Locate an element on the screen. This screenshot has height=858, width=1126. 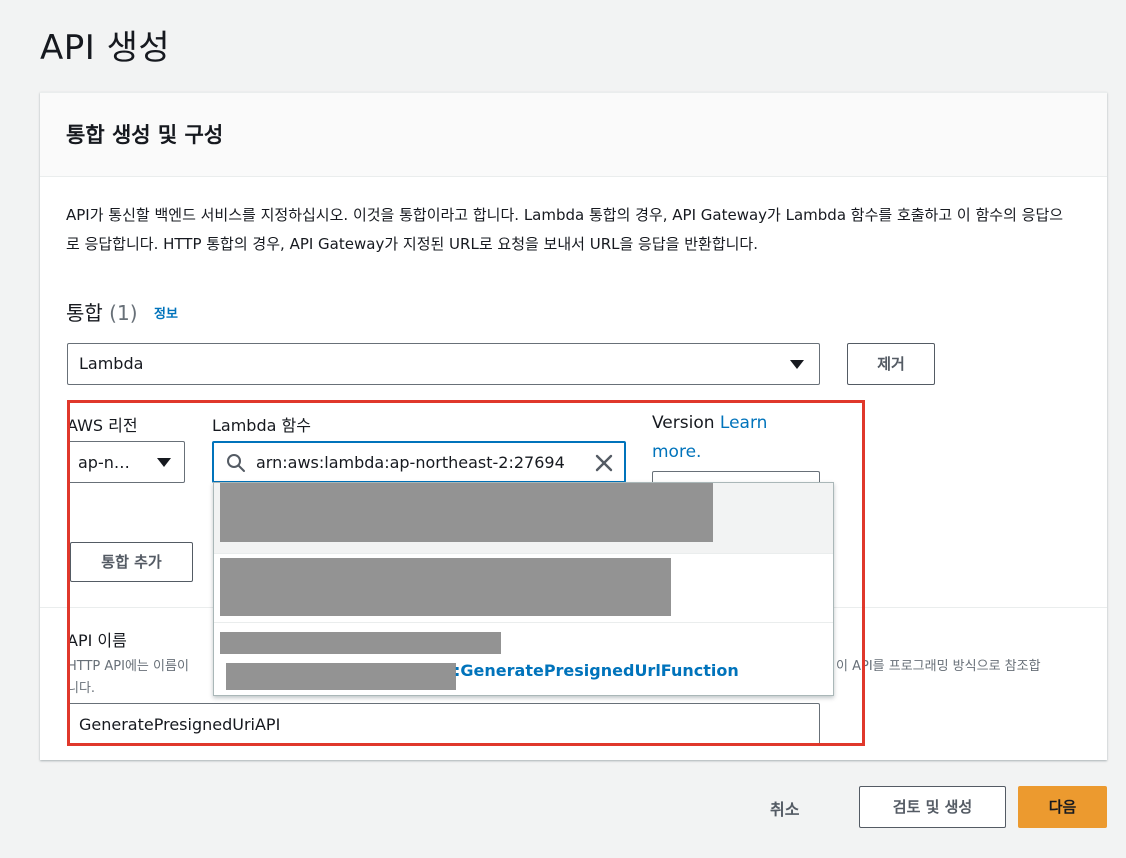
integrations-heading: 통합 (1) is located at coordinates (102, 311).